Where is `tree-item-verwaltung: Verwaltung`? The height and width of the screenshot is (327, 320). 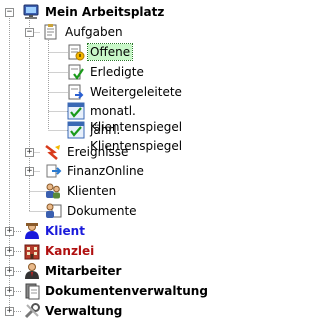
tree-item-verwaltung: Verwaltung is located at coordinates (83, 311).